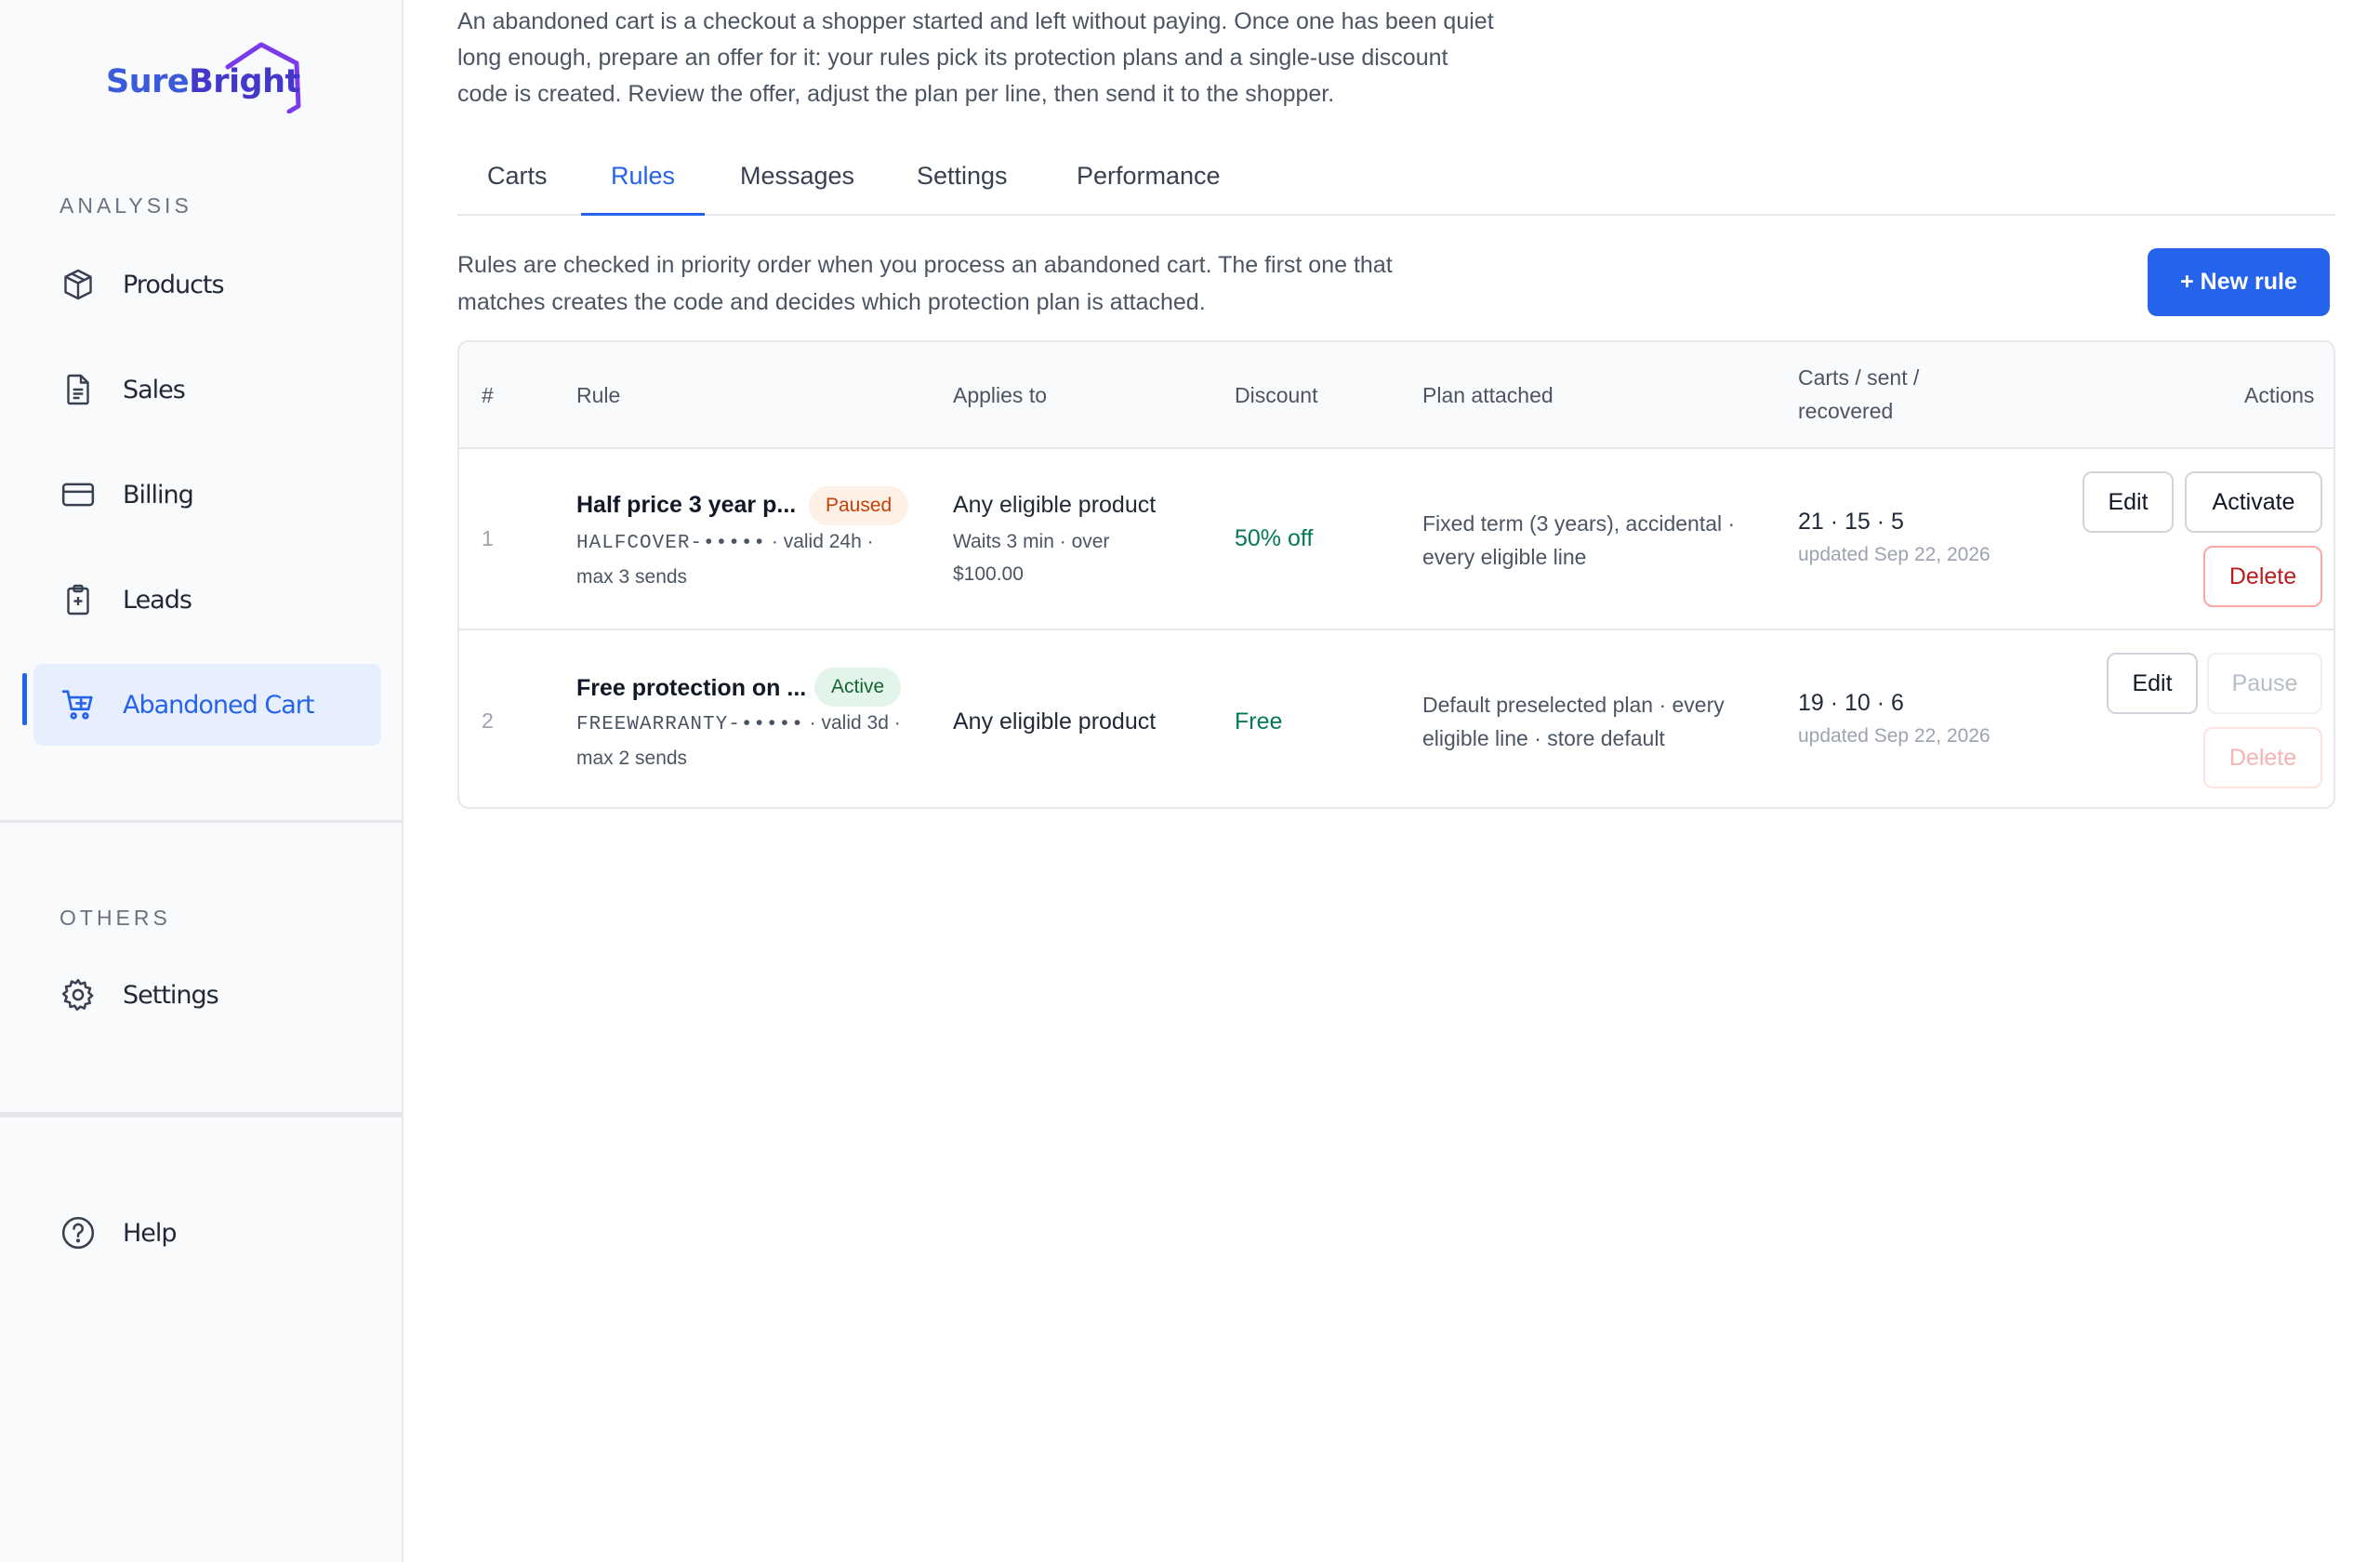  I want to click on status-badge: Active, so click(858, 687).